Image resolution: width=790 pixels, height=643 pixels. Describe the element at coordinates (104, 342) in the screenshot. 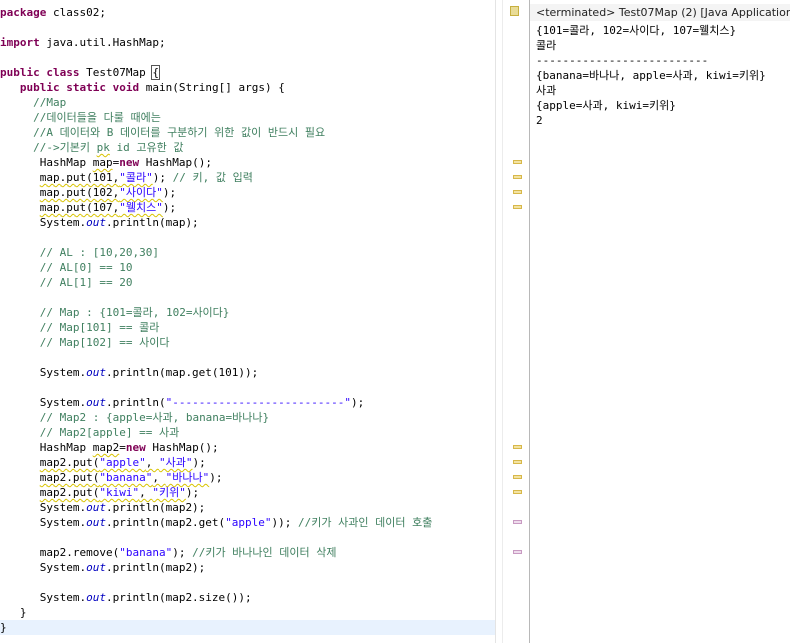

I see `code-token: // Map[102] == 사이다` at that location.